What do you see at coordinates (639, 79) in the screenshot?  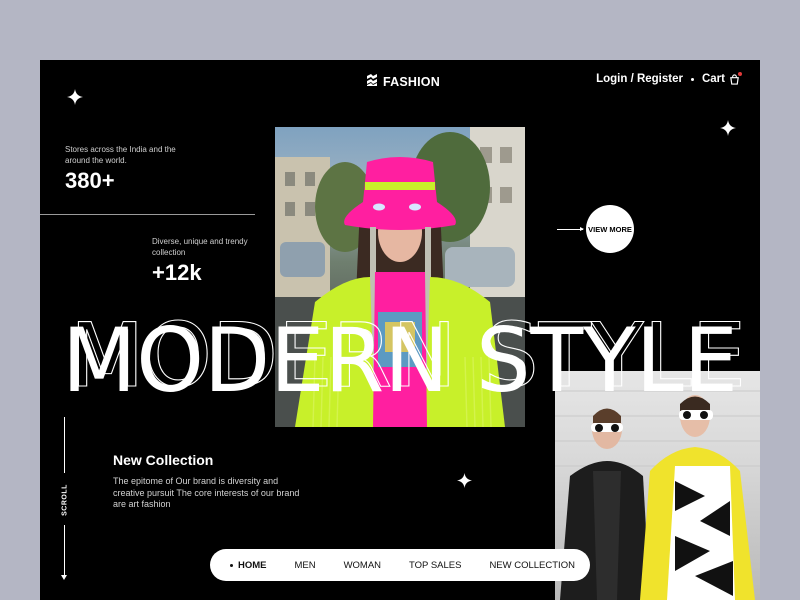 I see `login-register-link: Login / Register` at bounding box center [639, 79].